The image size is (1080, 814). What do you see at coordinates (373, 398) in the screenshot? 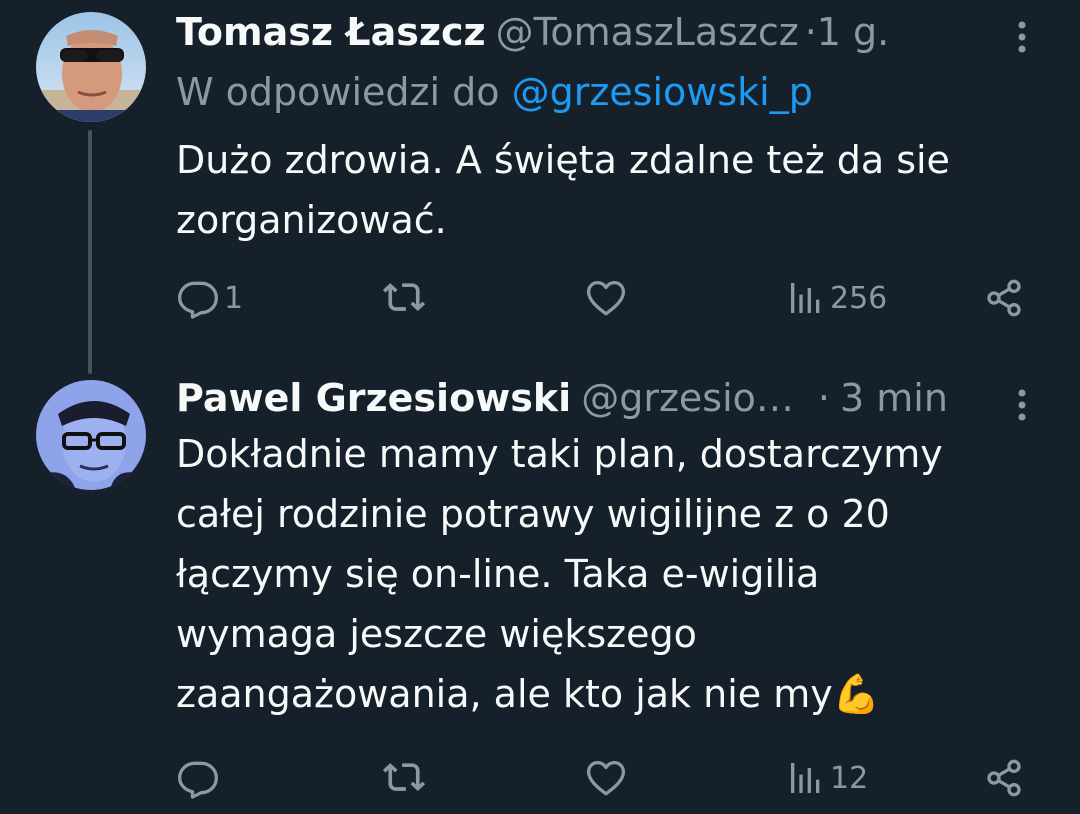
I see `display-name: Pawel Grzesiowski` at bounding box center [373, 398].